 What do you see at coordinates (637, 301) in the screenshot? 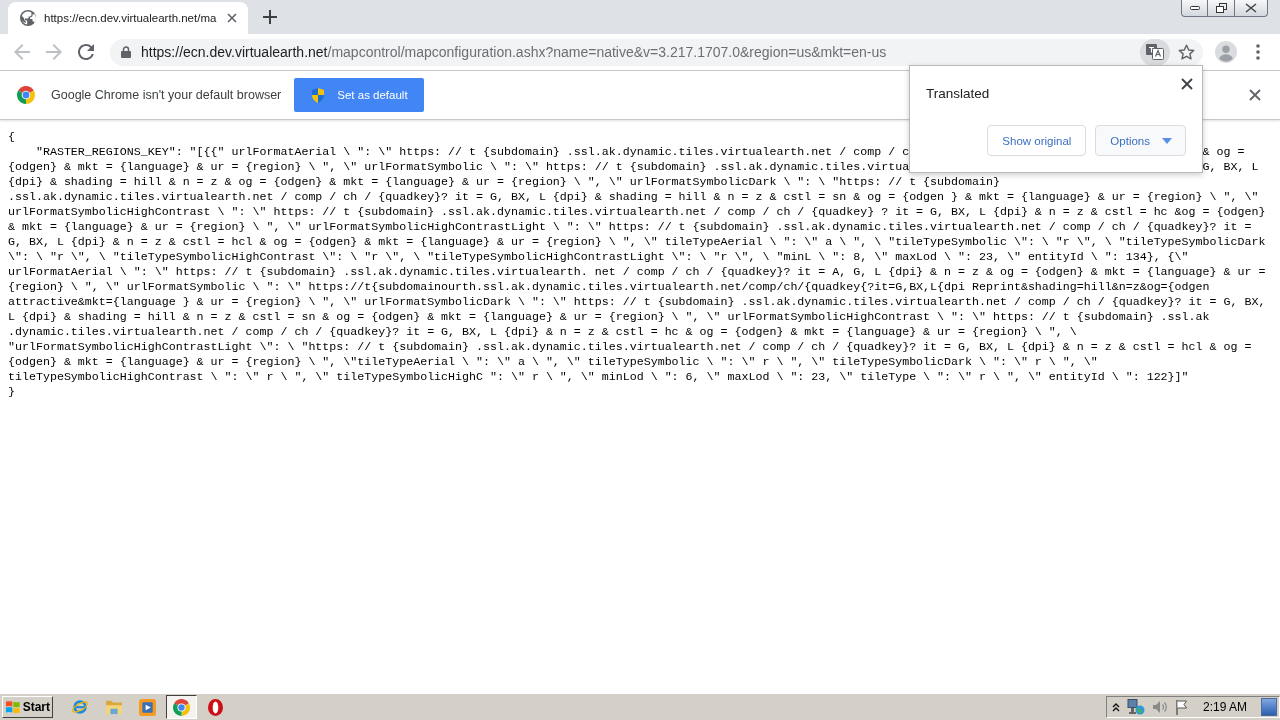
I see `code-text: attractive&mkt={language } & ur = {region} \ ", \" urlFormatSymbolicDark \ ": \" https: // t {subdomain} .ssl.ak.dynamic.tiles.virtualearth.net / comp / ch / {quadkey}? it = G, BX,` at bounding box center [637, 301].